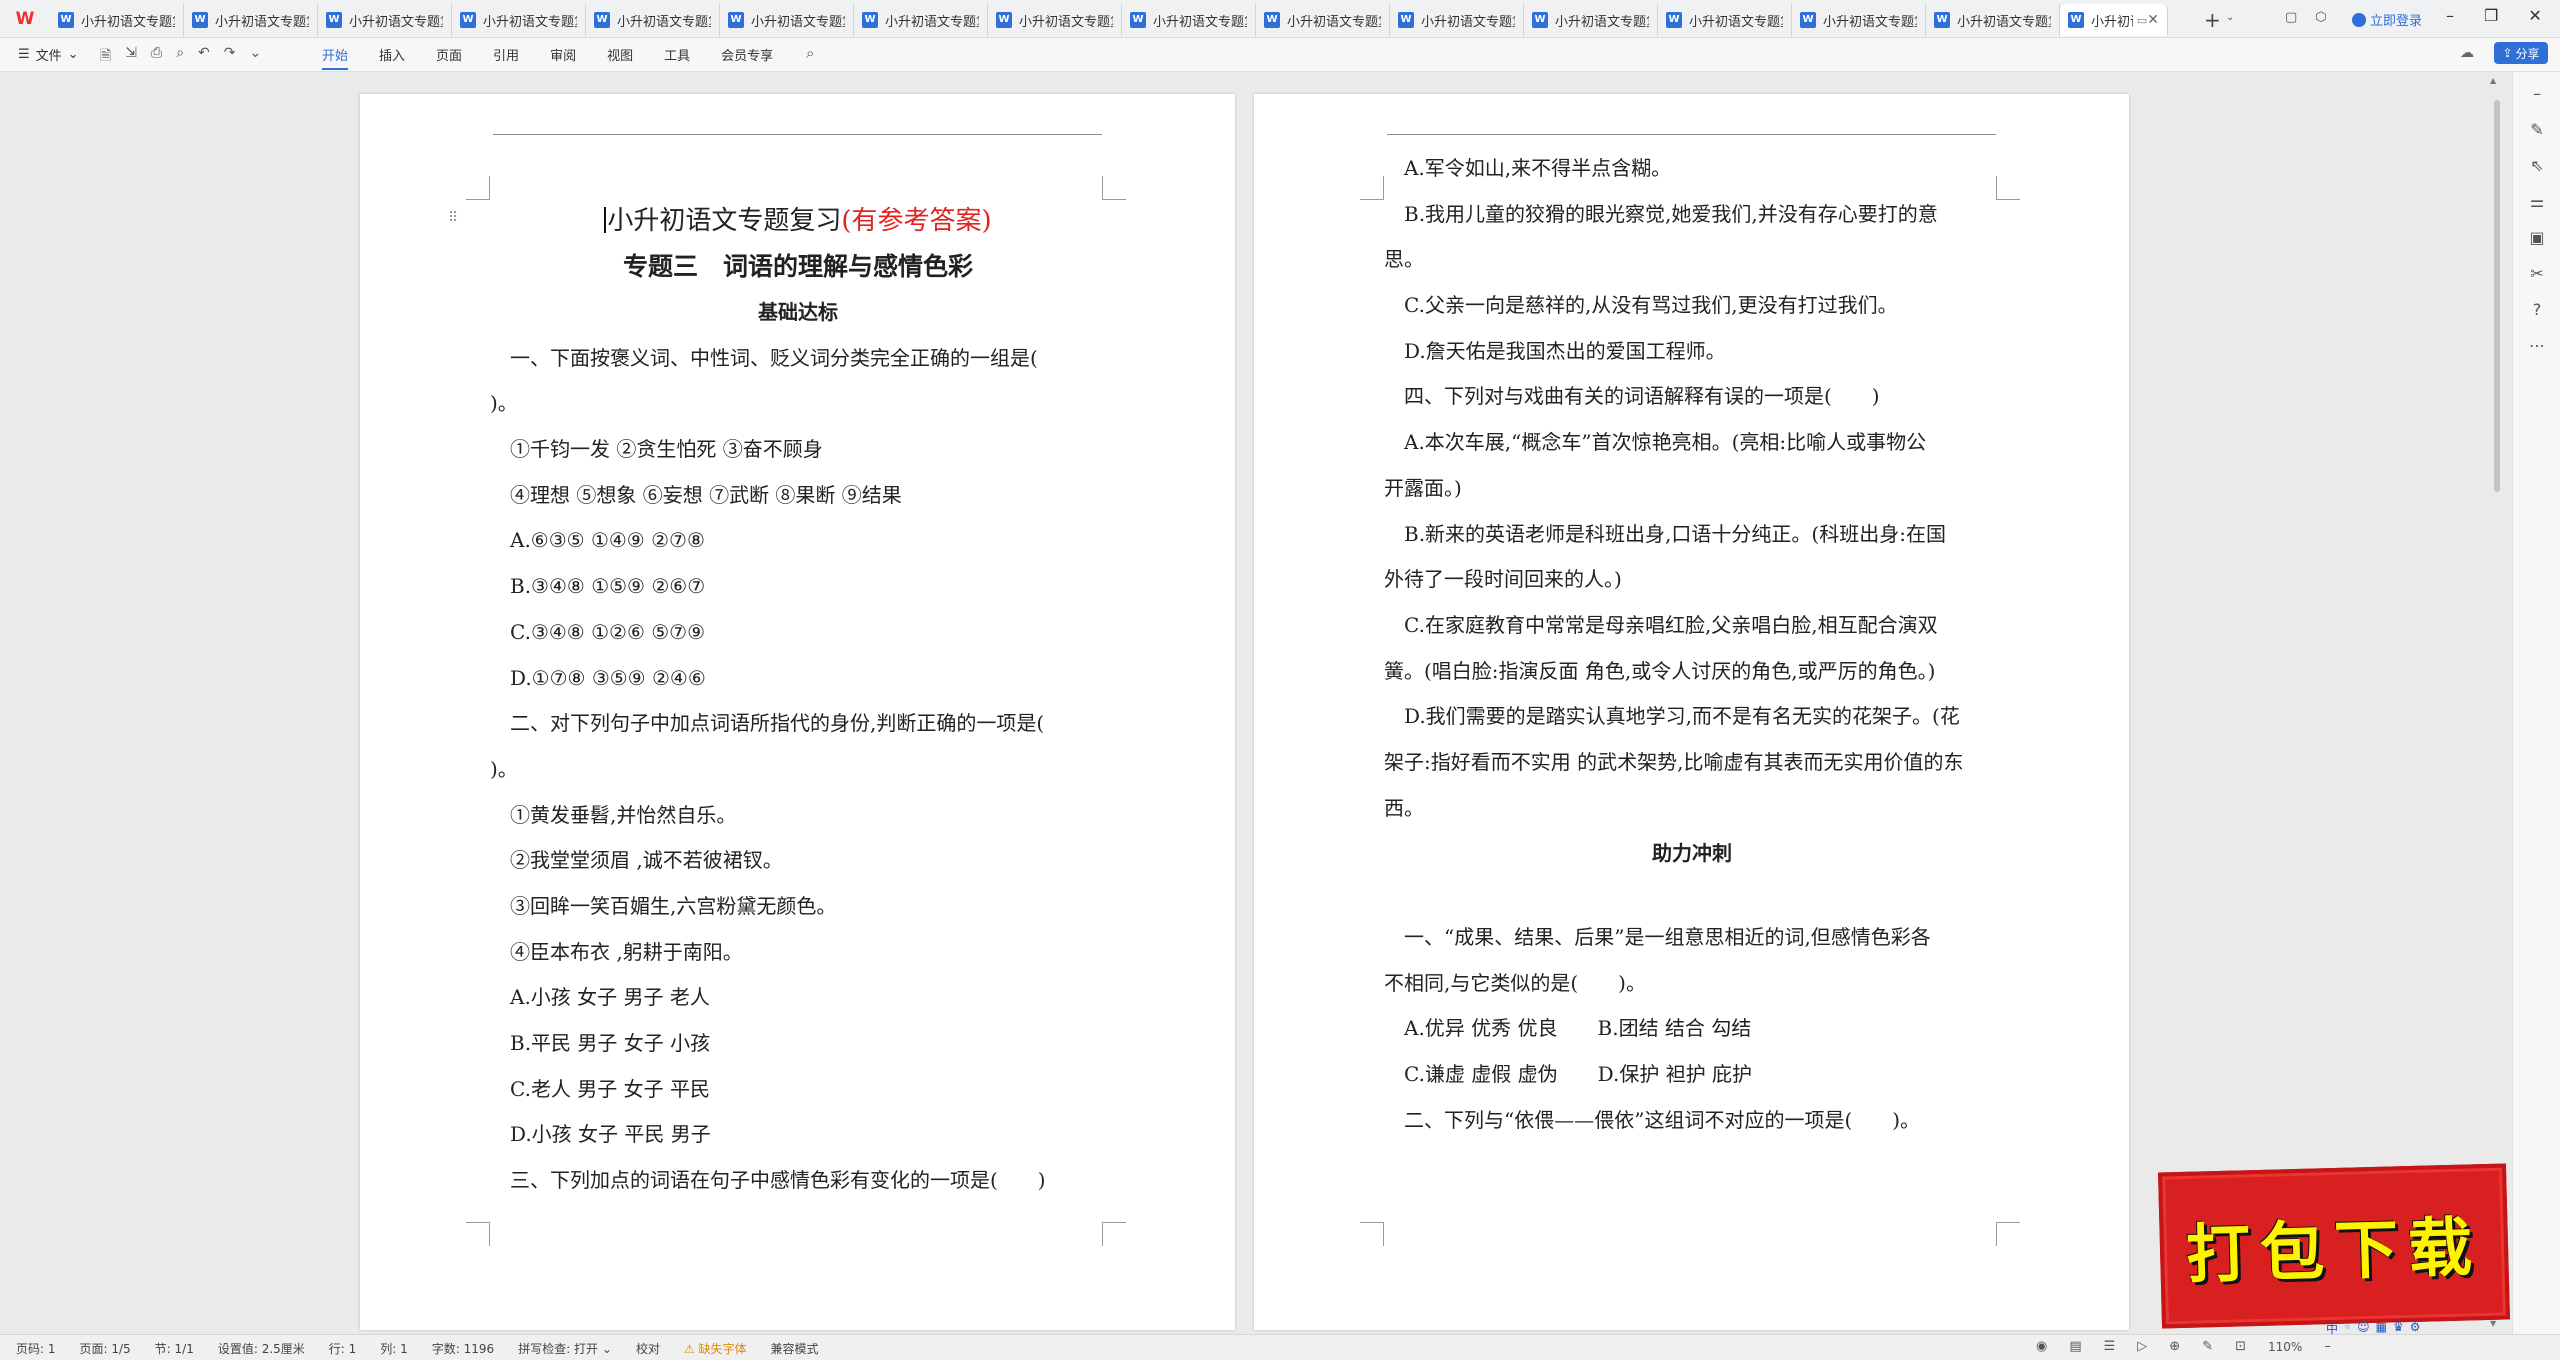 This screenshot has width=2560, height=1360. Describe the element at coordinates (810, 53) in the screenshot. I see `search-icon: ⌕` at that location.